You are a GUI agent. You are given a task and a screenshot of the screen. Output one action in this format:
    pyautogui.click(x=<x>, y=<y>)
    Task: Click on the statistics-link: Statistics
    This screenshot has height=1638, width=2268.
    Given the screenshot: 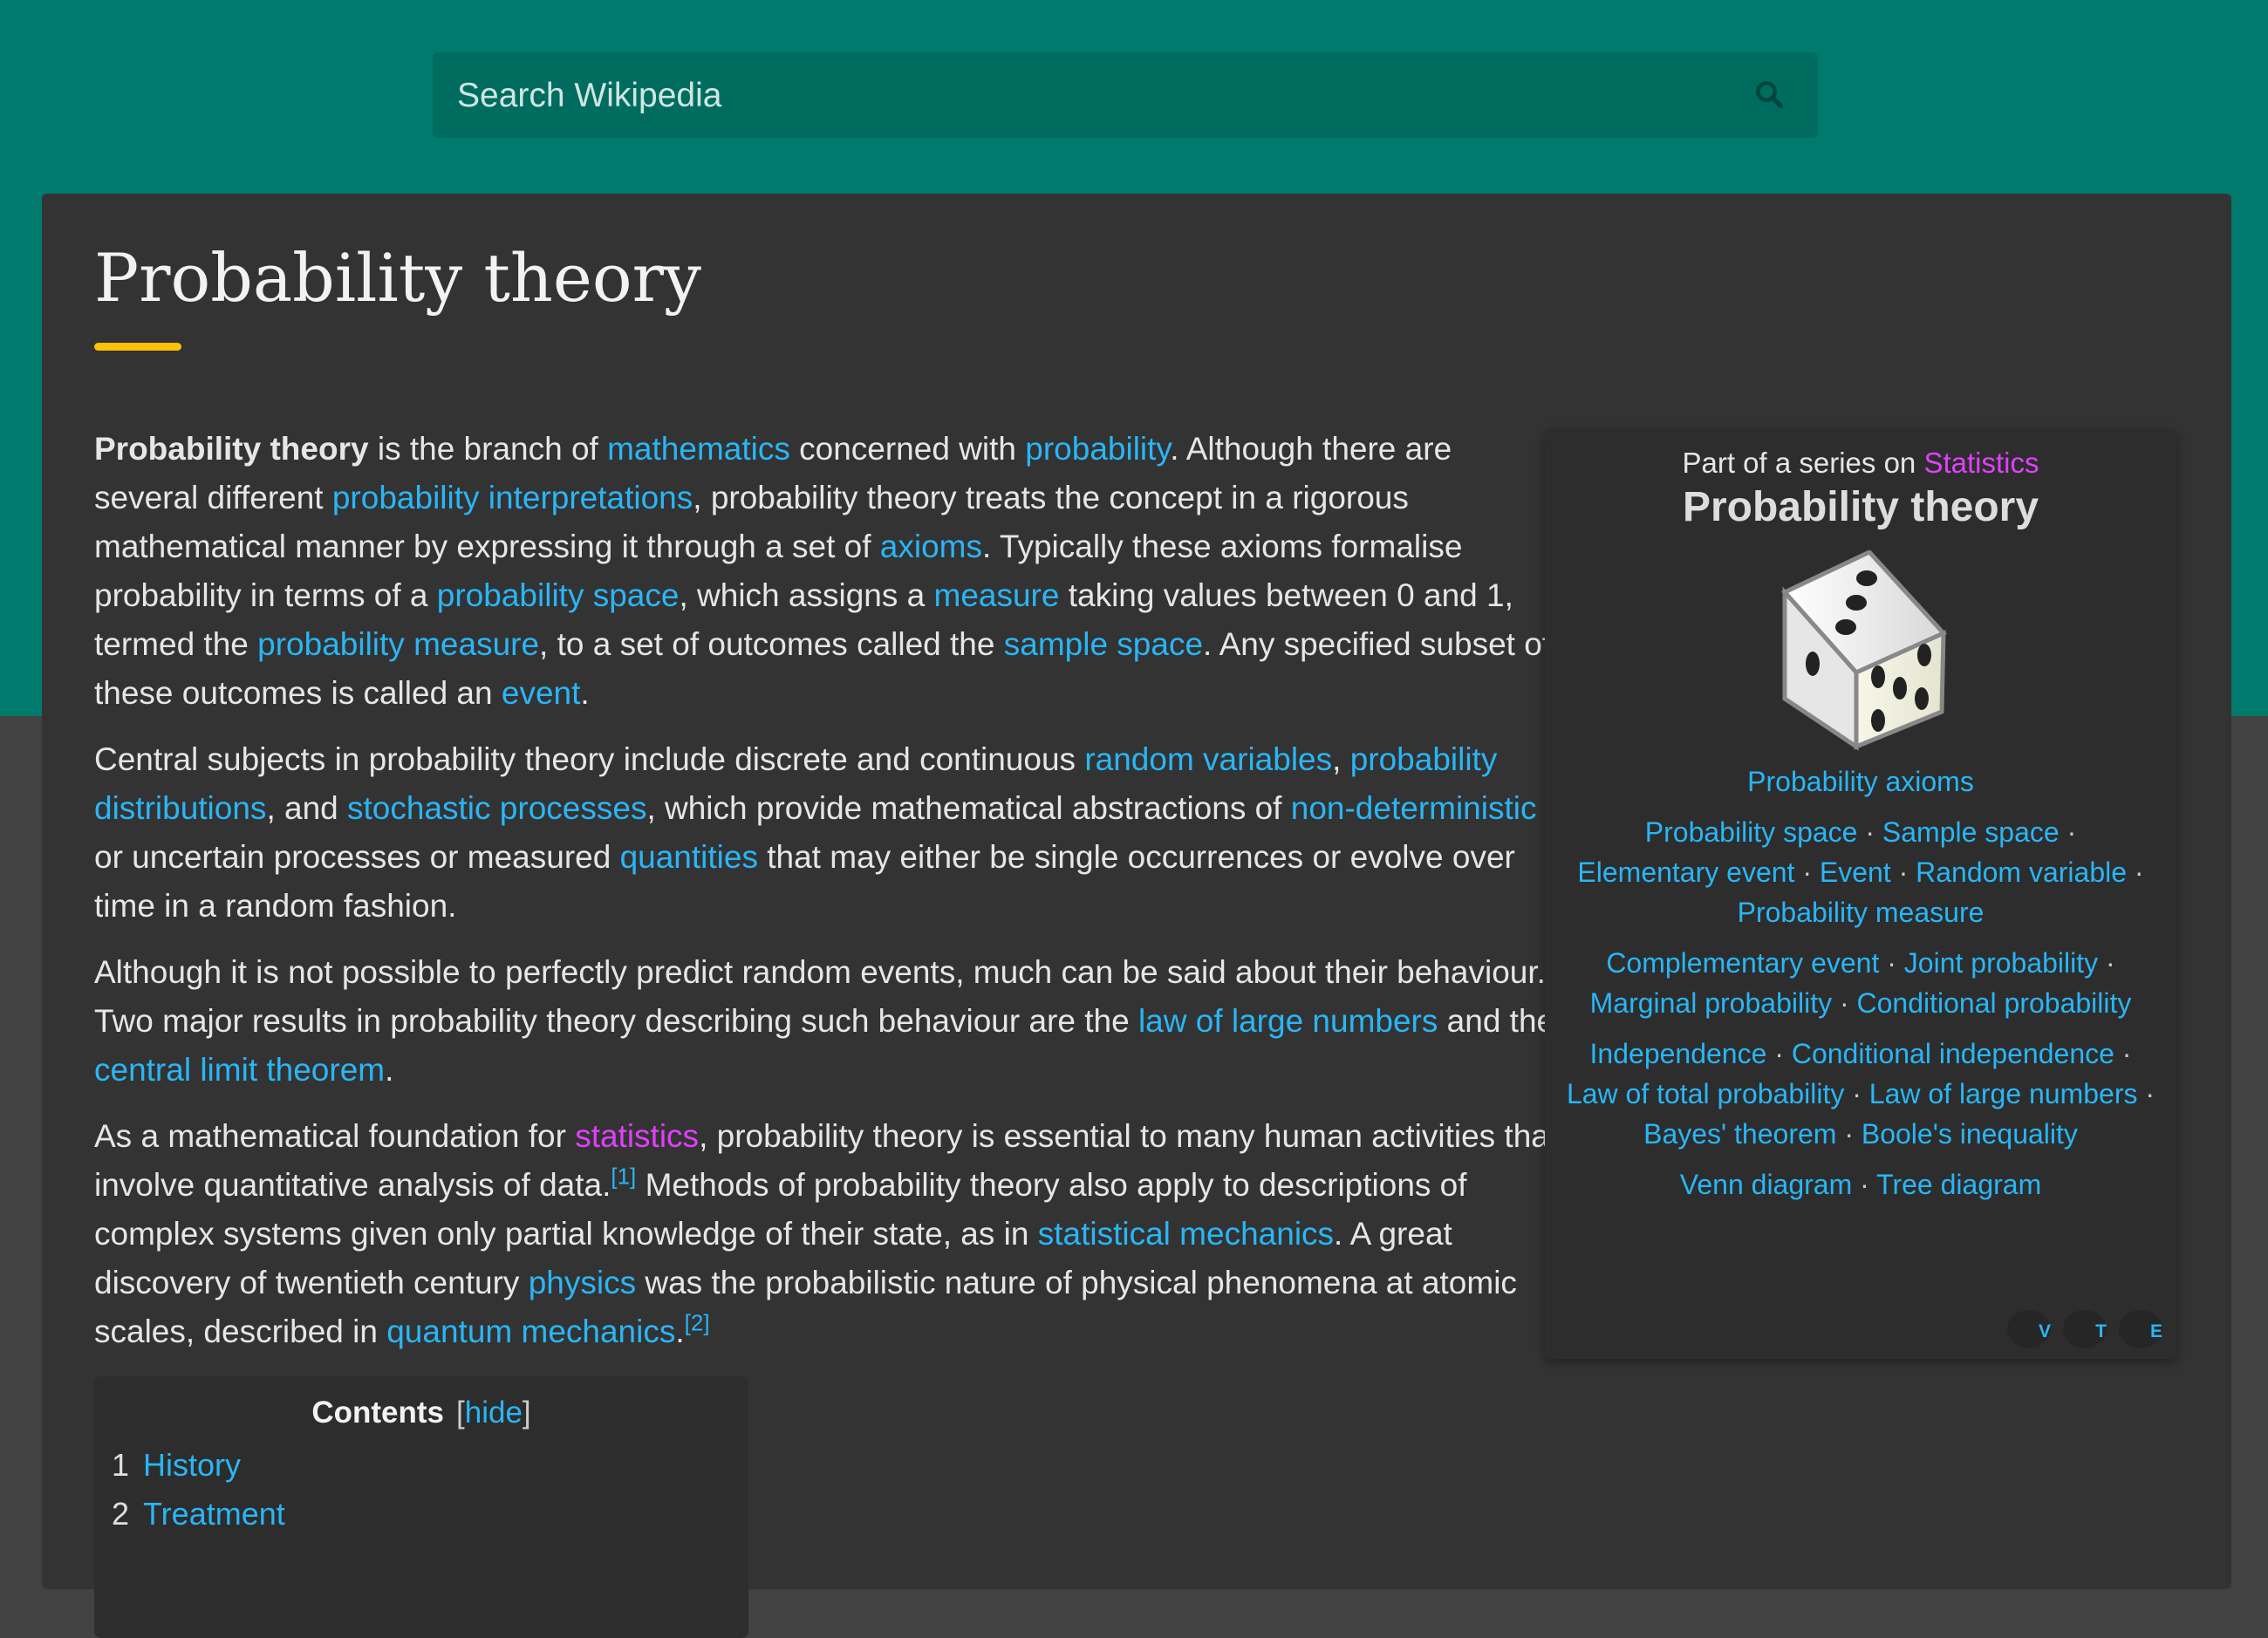 What is the action you would take?
    pyautogui.click(x=1981, y=463)
    